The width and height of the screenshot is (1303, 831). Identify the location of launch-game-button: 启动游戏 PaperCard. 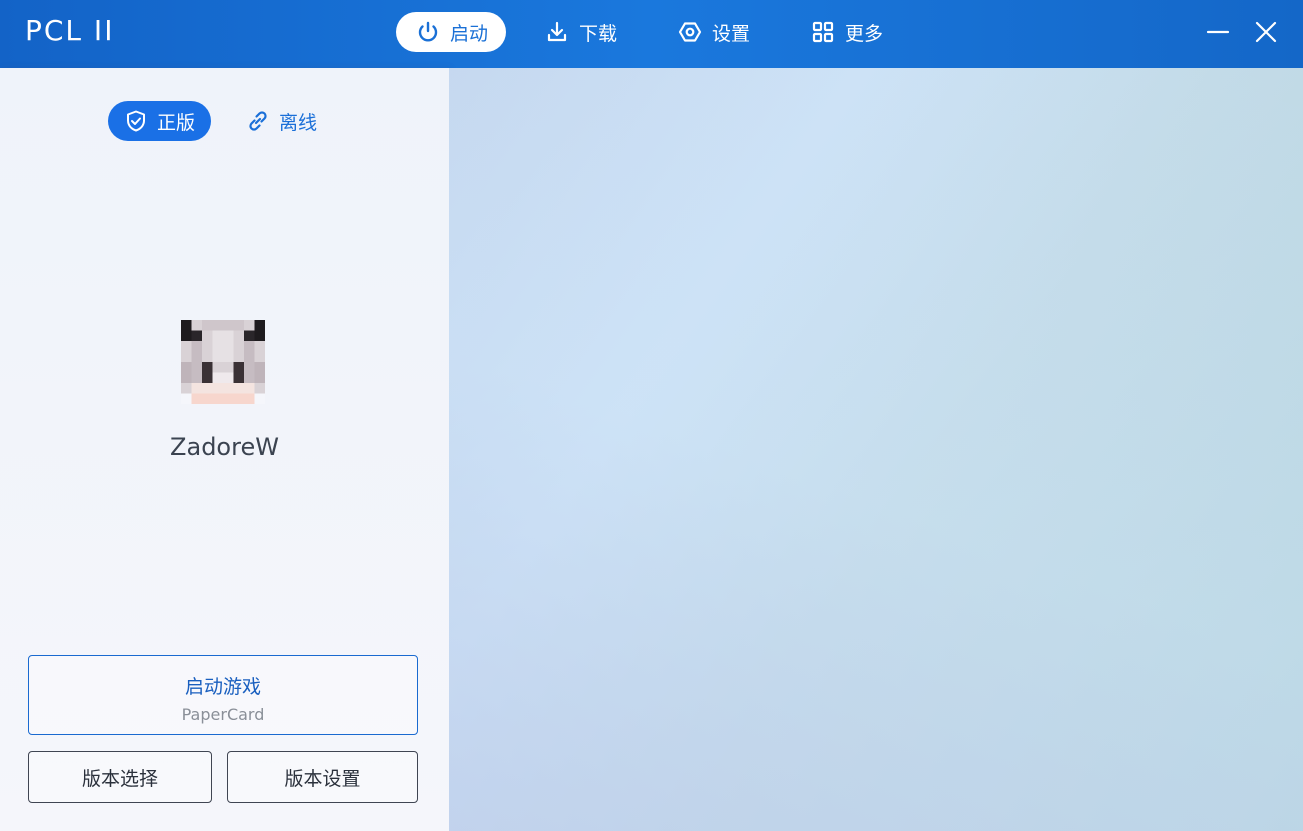
(223, 695).